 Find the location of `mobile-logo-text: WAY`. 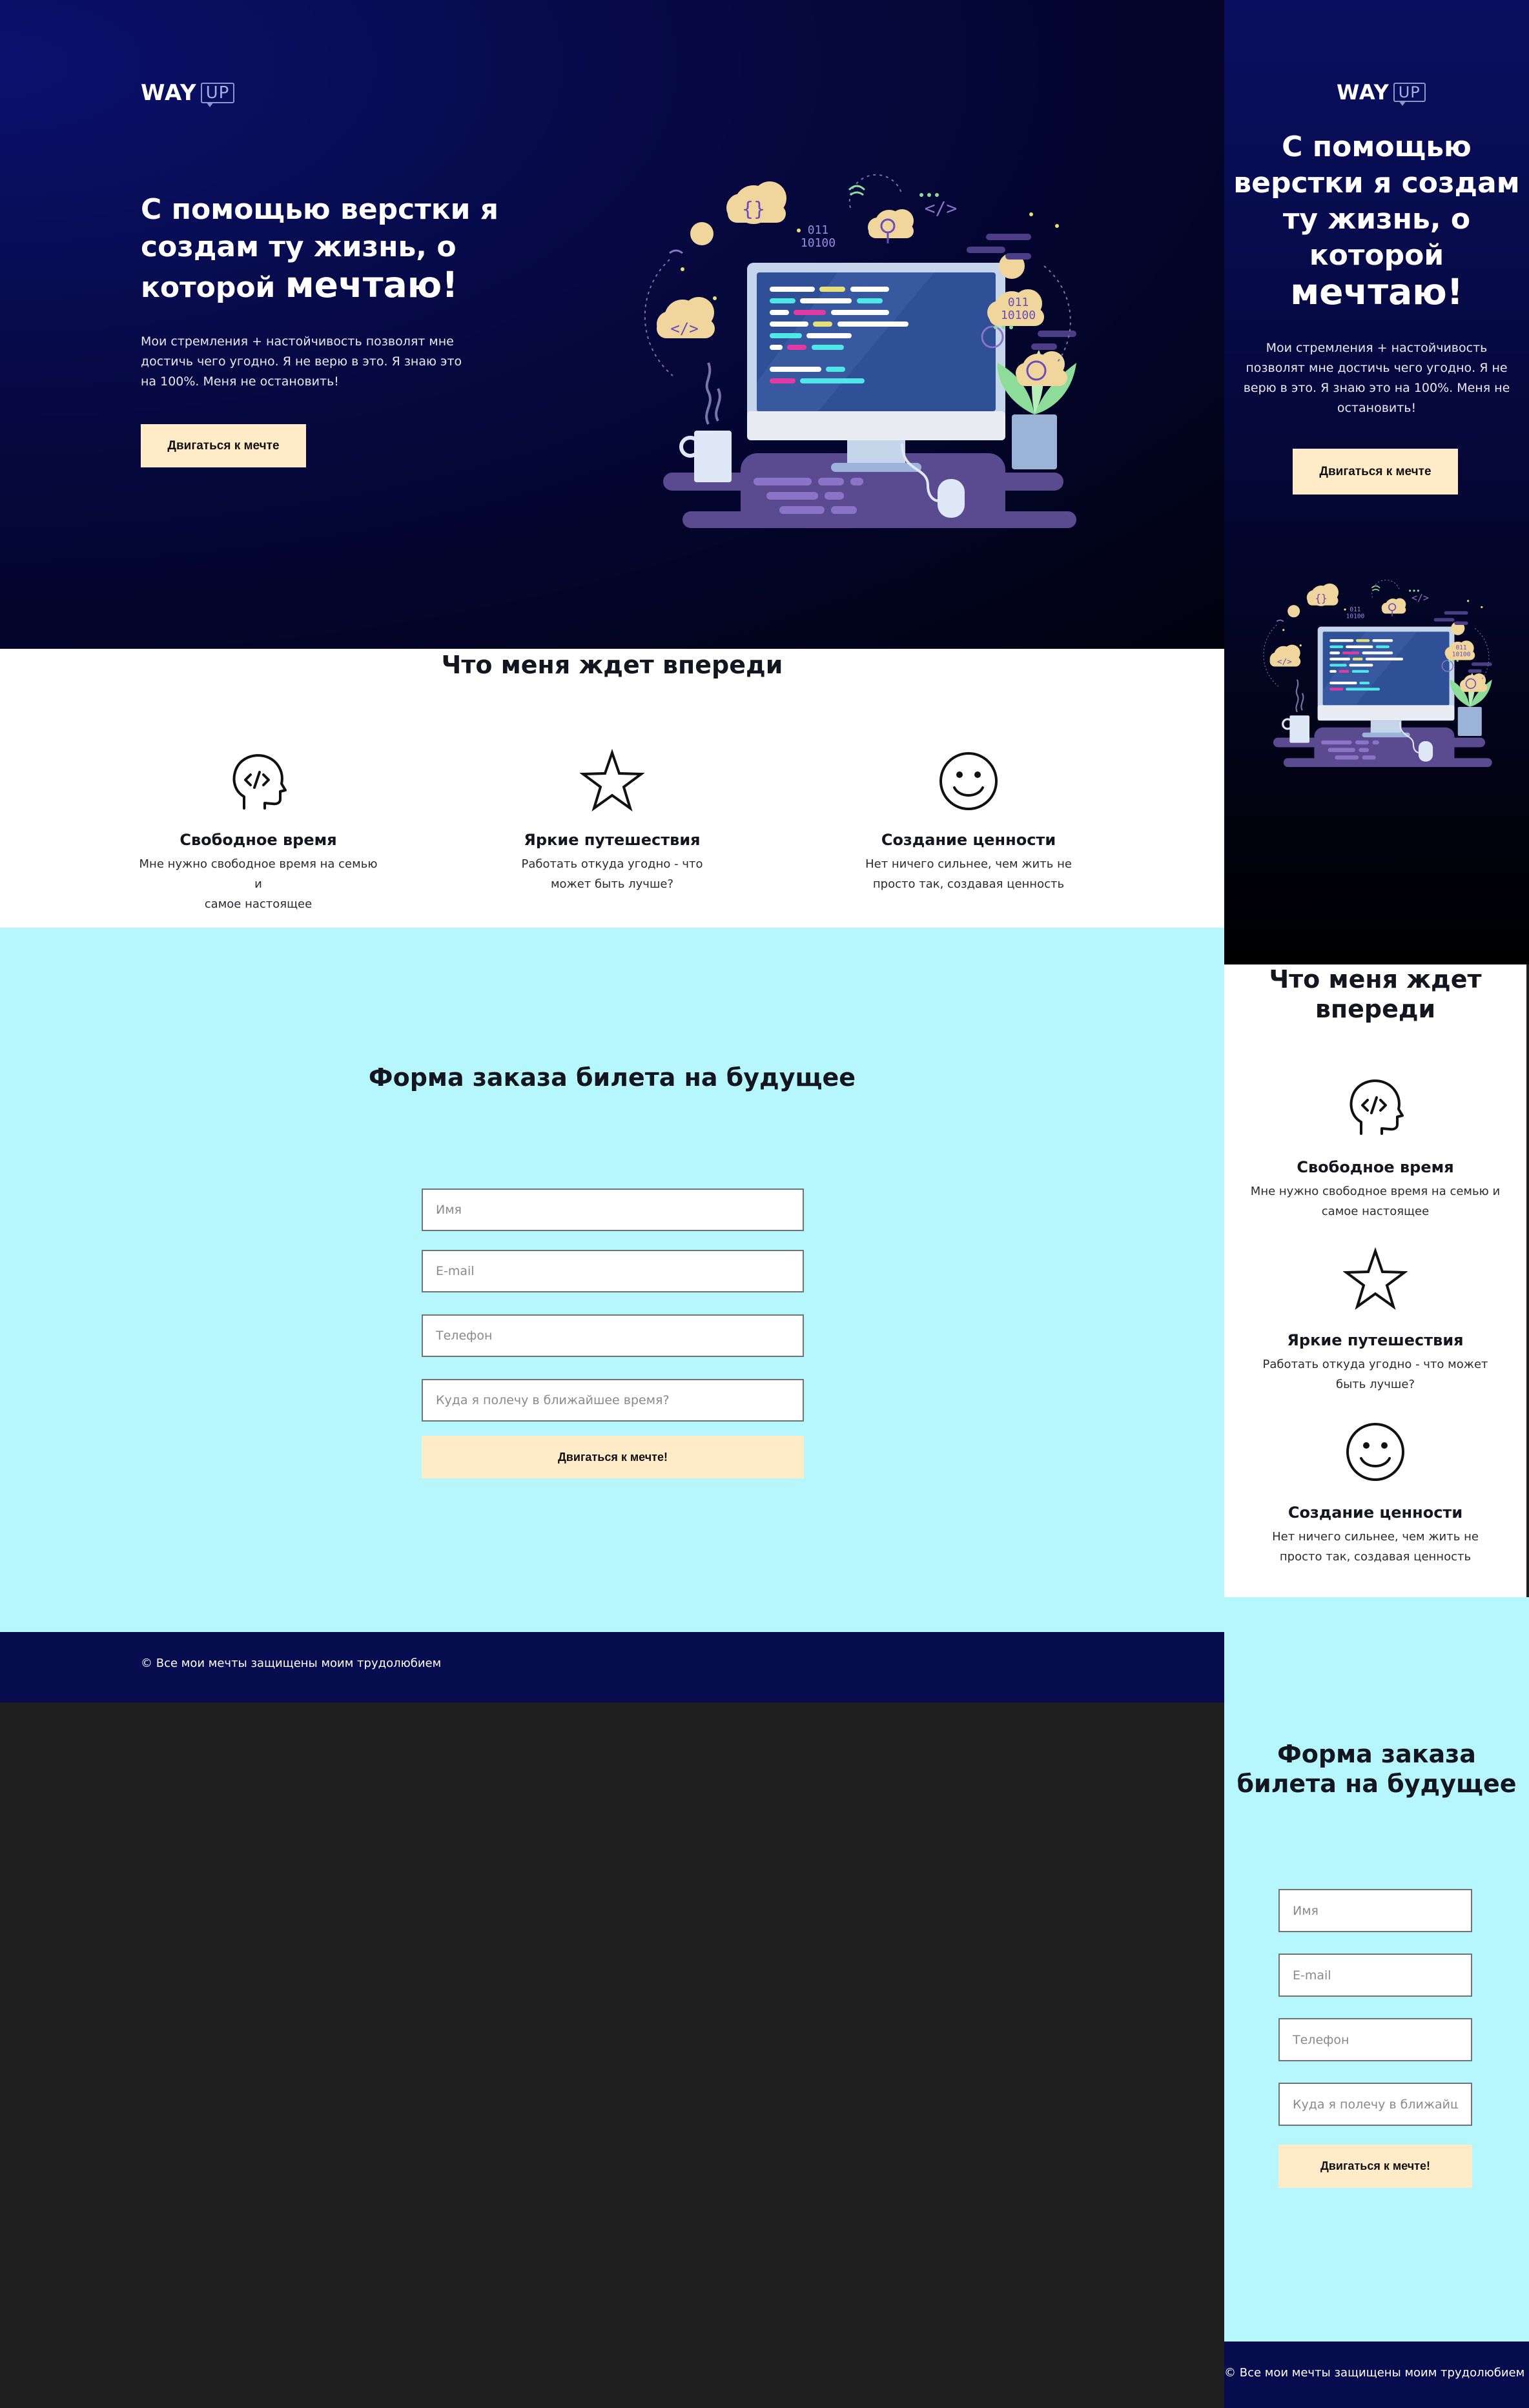

mobile-logo-text: WAY is located at coordinates (1363, 92).